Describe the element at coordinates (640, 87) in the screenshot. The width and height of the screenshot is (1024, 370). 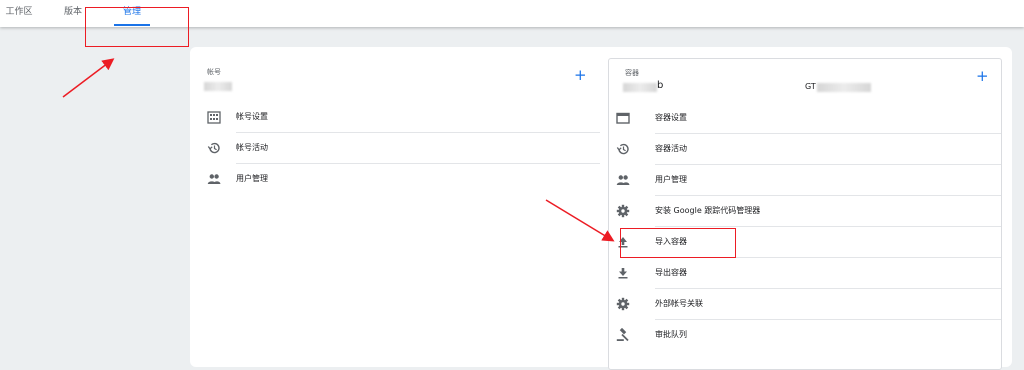
I see `container-name-redacted` at that location.